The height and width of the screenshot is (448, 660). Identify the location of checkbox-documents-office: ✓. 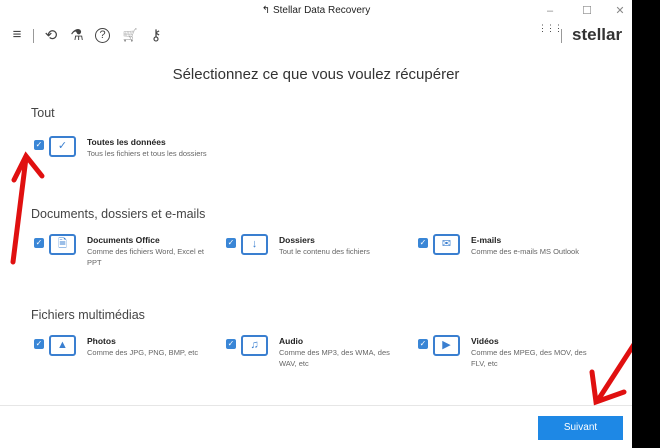
(39, 243).